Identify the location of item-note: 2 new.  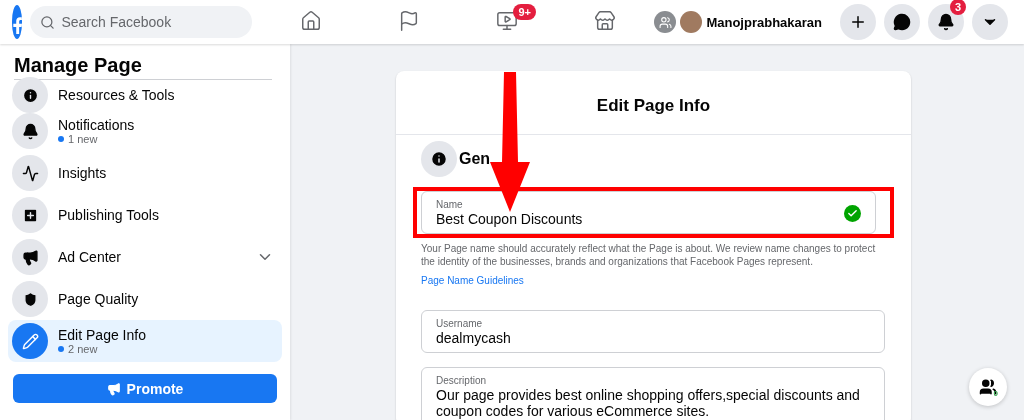
(166, 349).